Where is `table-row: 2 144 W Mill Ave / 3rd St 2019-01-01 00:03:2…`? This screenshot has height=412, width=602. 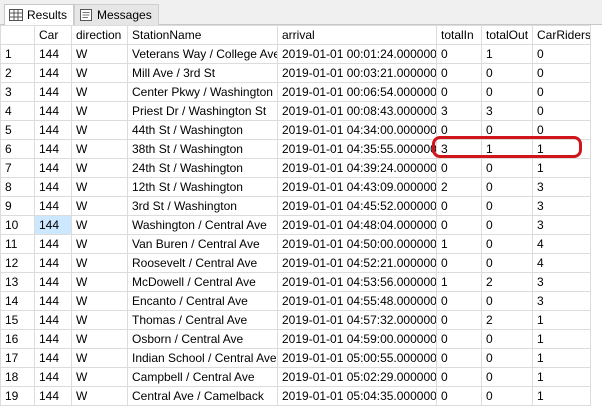
table-row: 2 144 W Mill Ave / 3rd St 2019-01-01 00:03:2… is located at coordinates (295, 73).